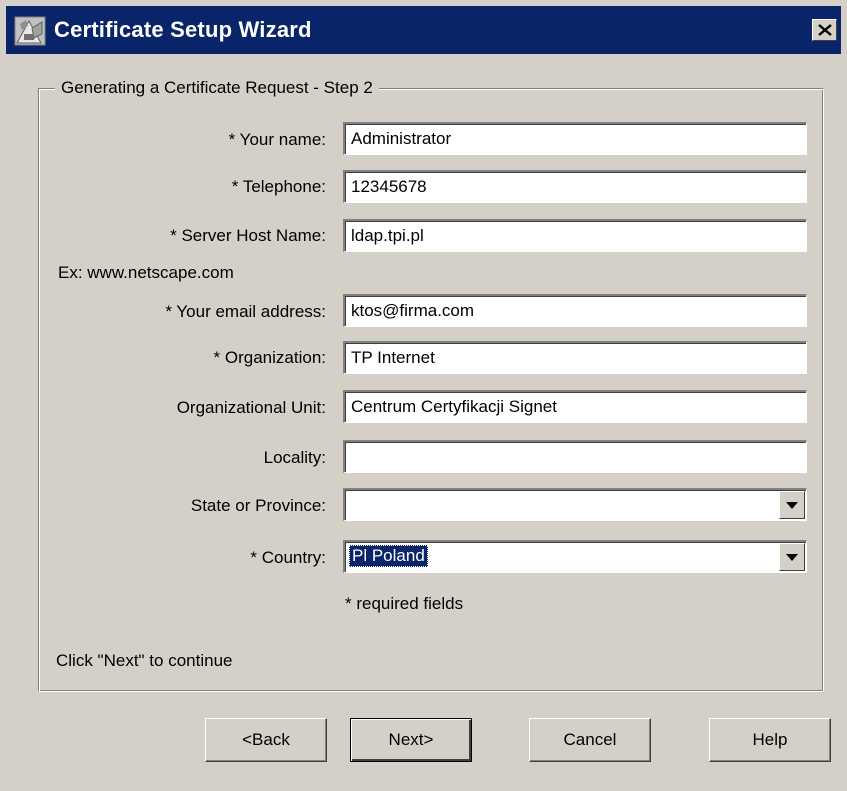 This screenshot has height=791, width=847. What do you see at coordinates (393, 357) in the screenshot?
I see `organization-value: TP Internet` at bounding box center [393, 357].